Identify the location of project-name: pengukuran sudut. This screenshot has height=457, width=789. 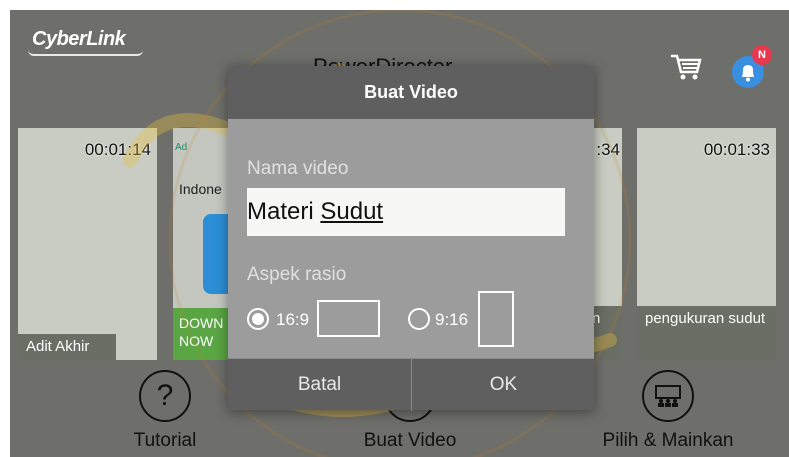
(706, 333).